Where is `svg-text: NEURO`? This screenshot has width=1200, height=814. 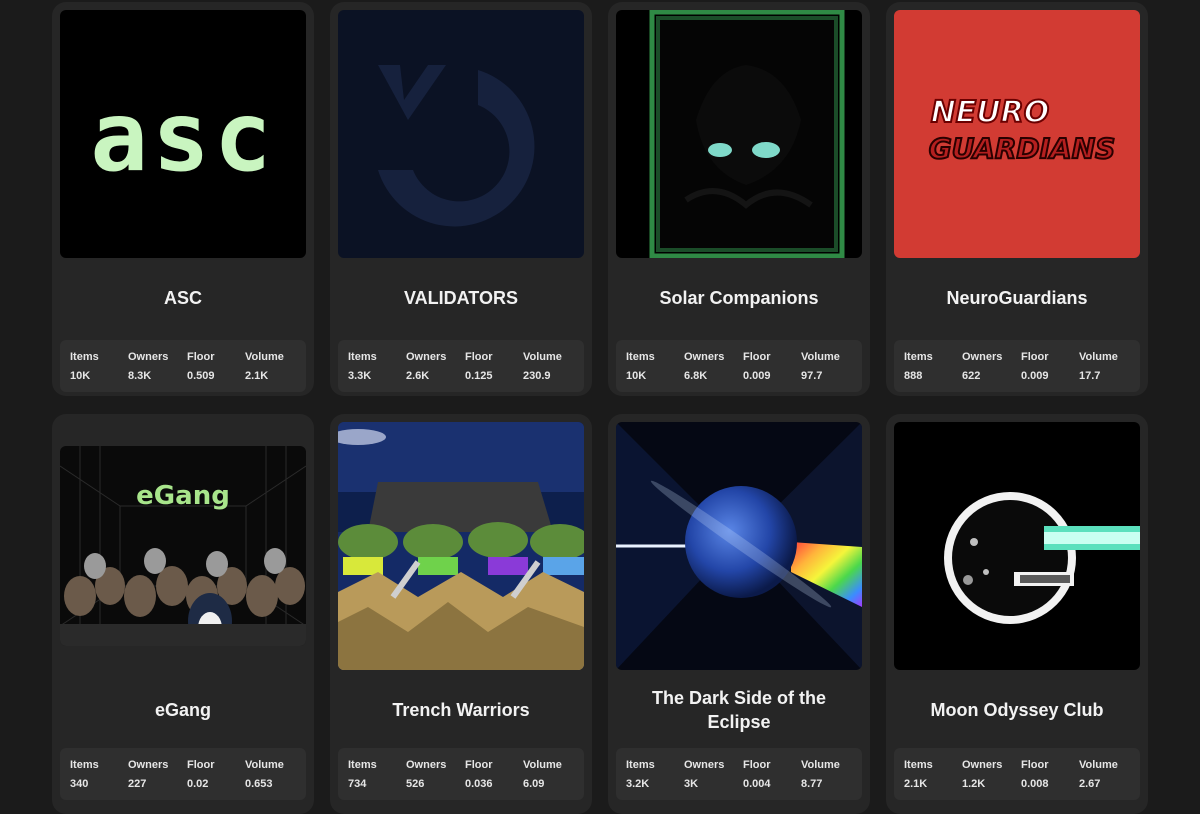 svg-text: NEURO is located at coordinates (990, 112).